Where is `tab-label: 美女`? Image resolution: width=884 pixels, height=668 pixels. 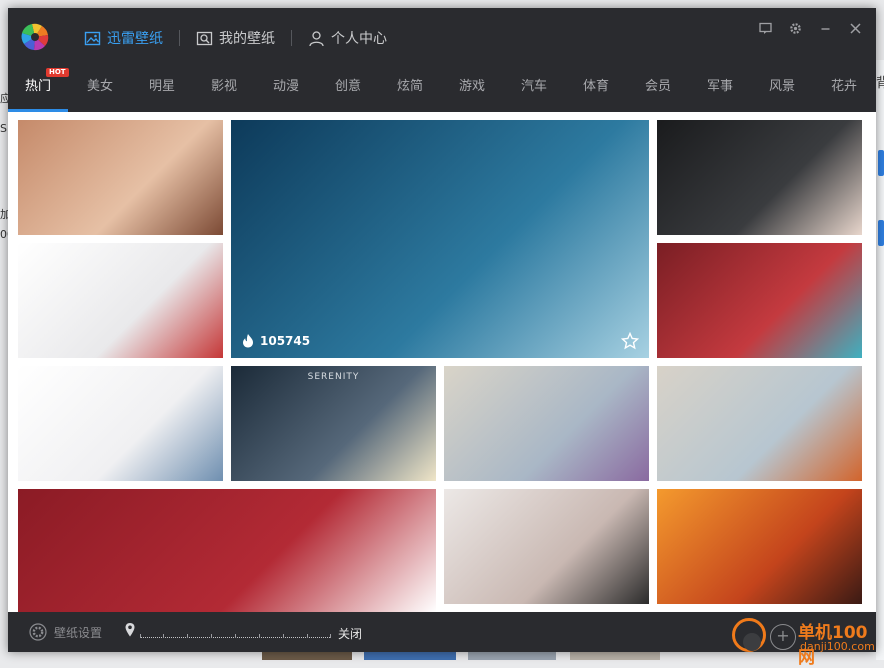 tab-label: 美女 is located at coordinates (99, 86).